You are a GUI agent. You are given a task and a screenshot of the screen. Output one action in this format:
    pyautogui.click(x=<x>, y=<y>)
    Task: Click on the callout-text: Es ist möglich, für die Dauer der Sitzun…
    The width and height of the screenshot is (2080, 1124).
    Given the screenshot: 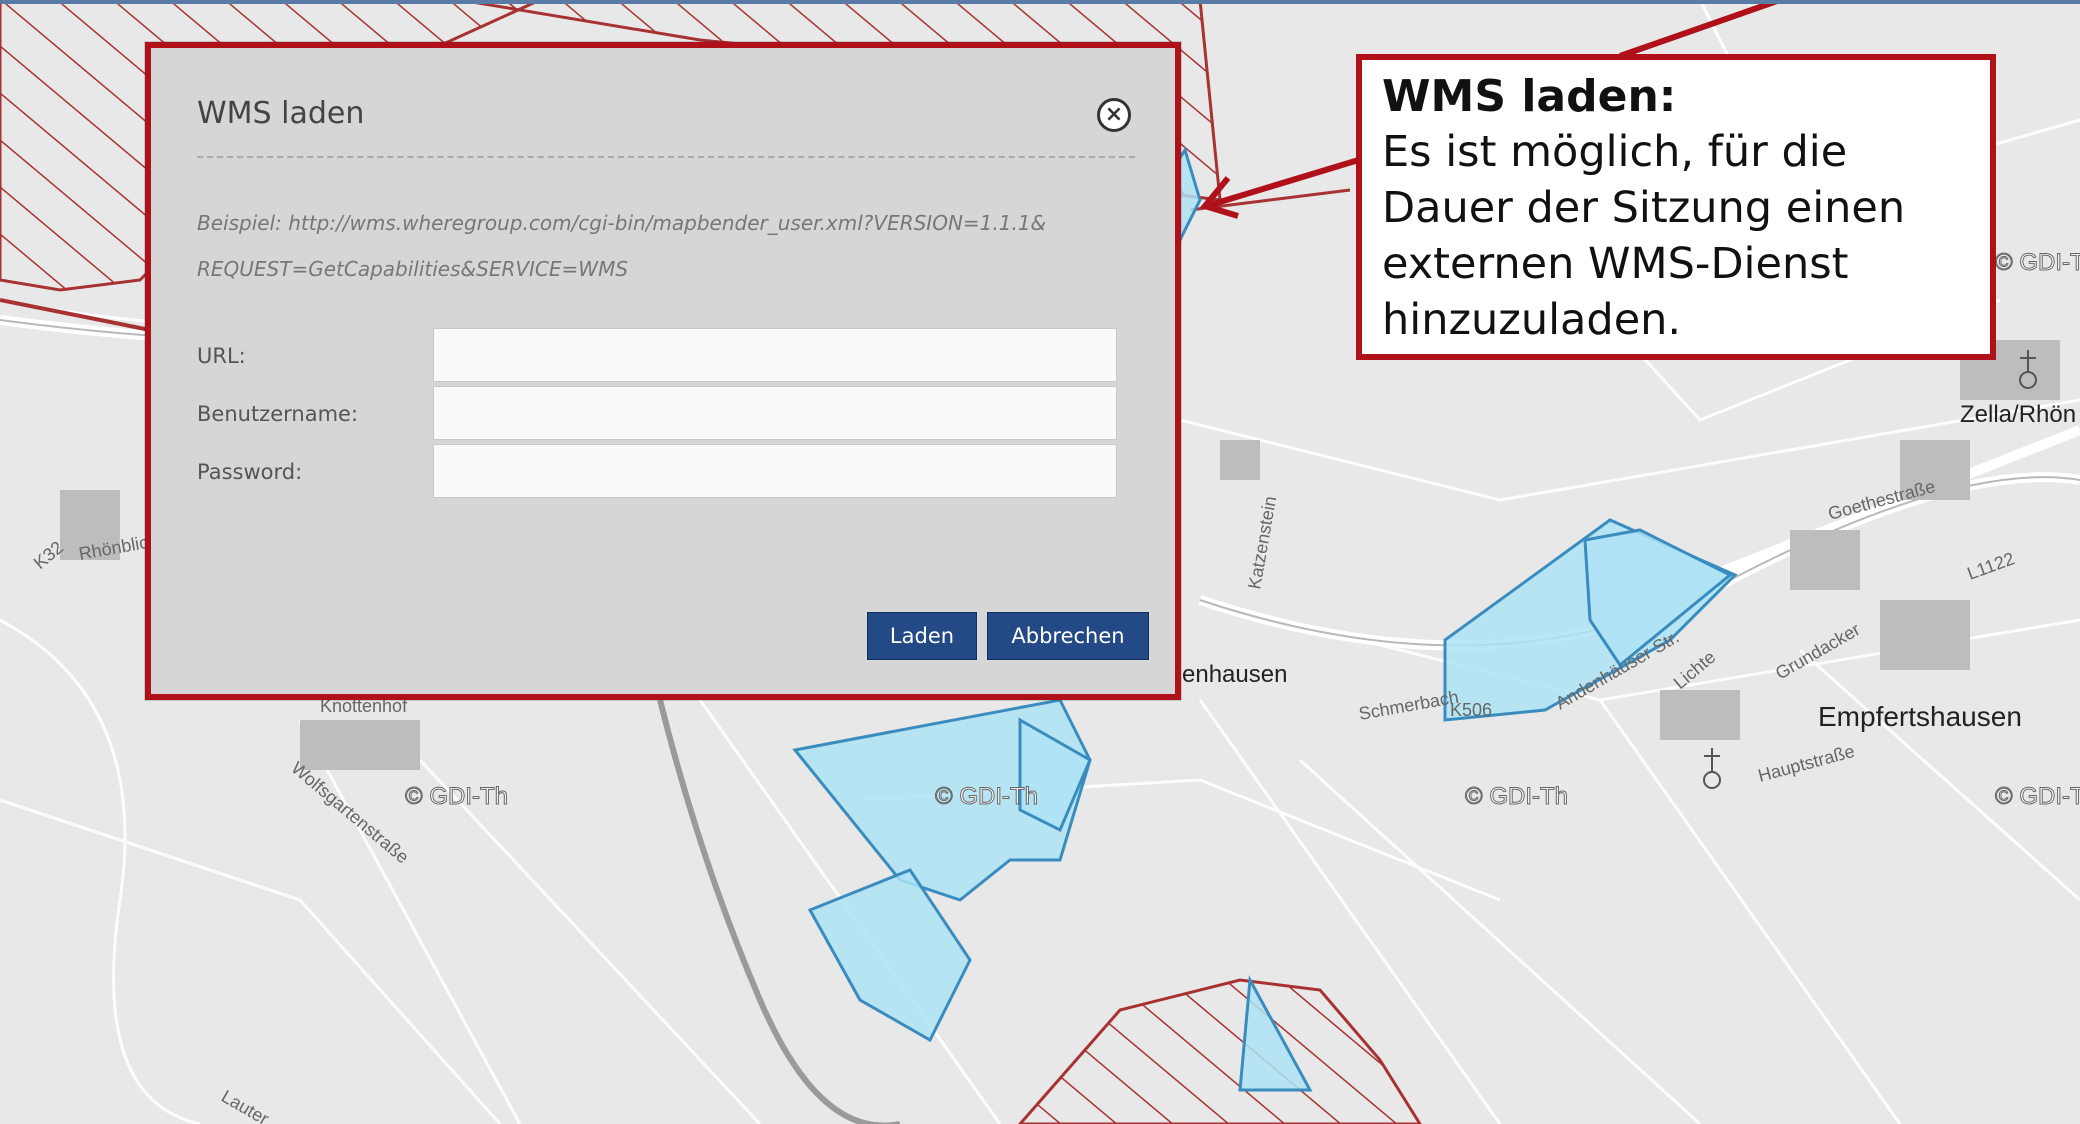 What is the action you would take?
    pyautogui.click(x=1644, y=236)
    